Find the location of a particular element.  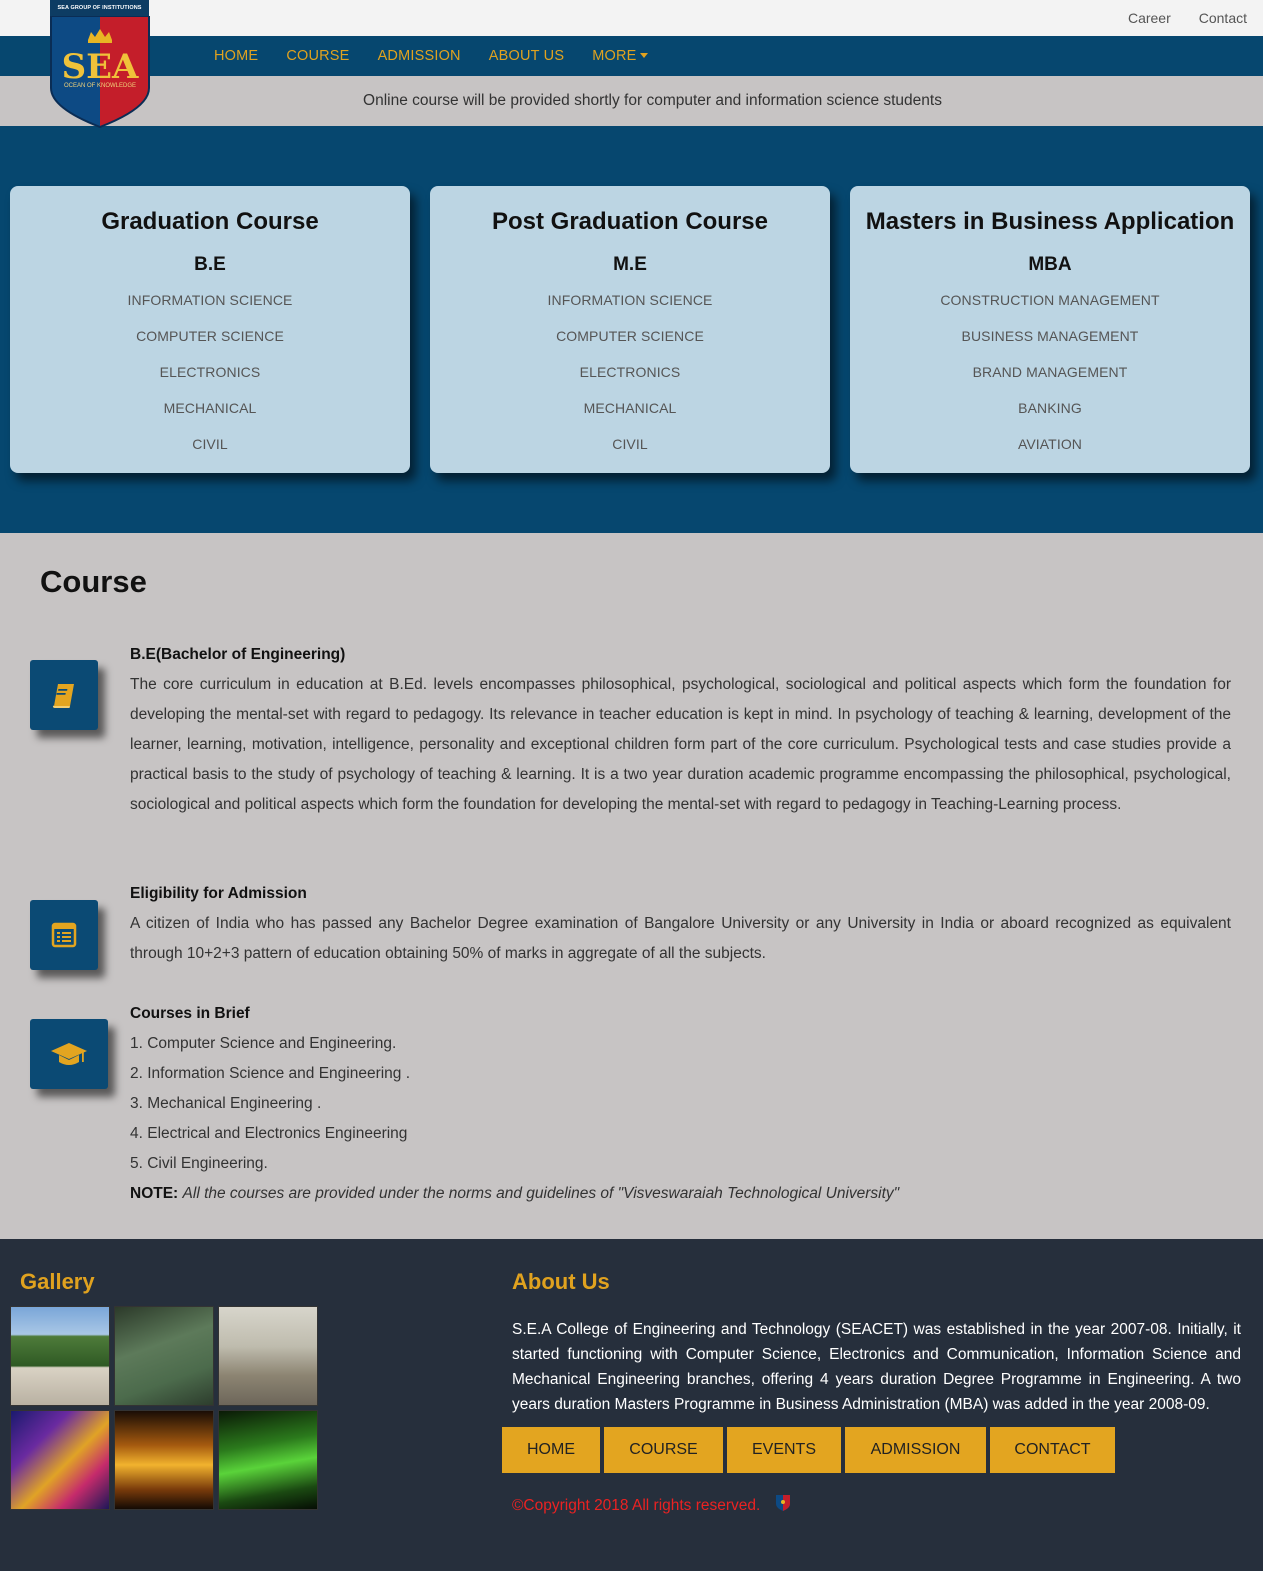

career-link: Career is located at coordinates (1149, 18).